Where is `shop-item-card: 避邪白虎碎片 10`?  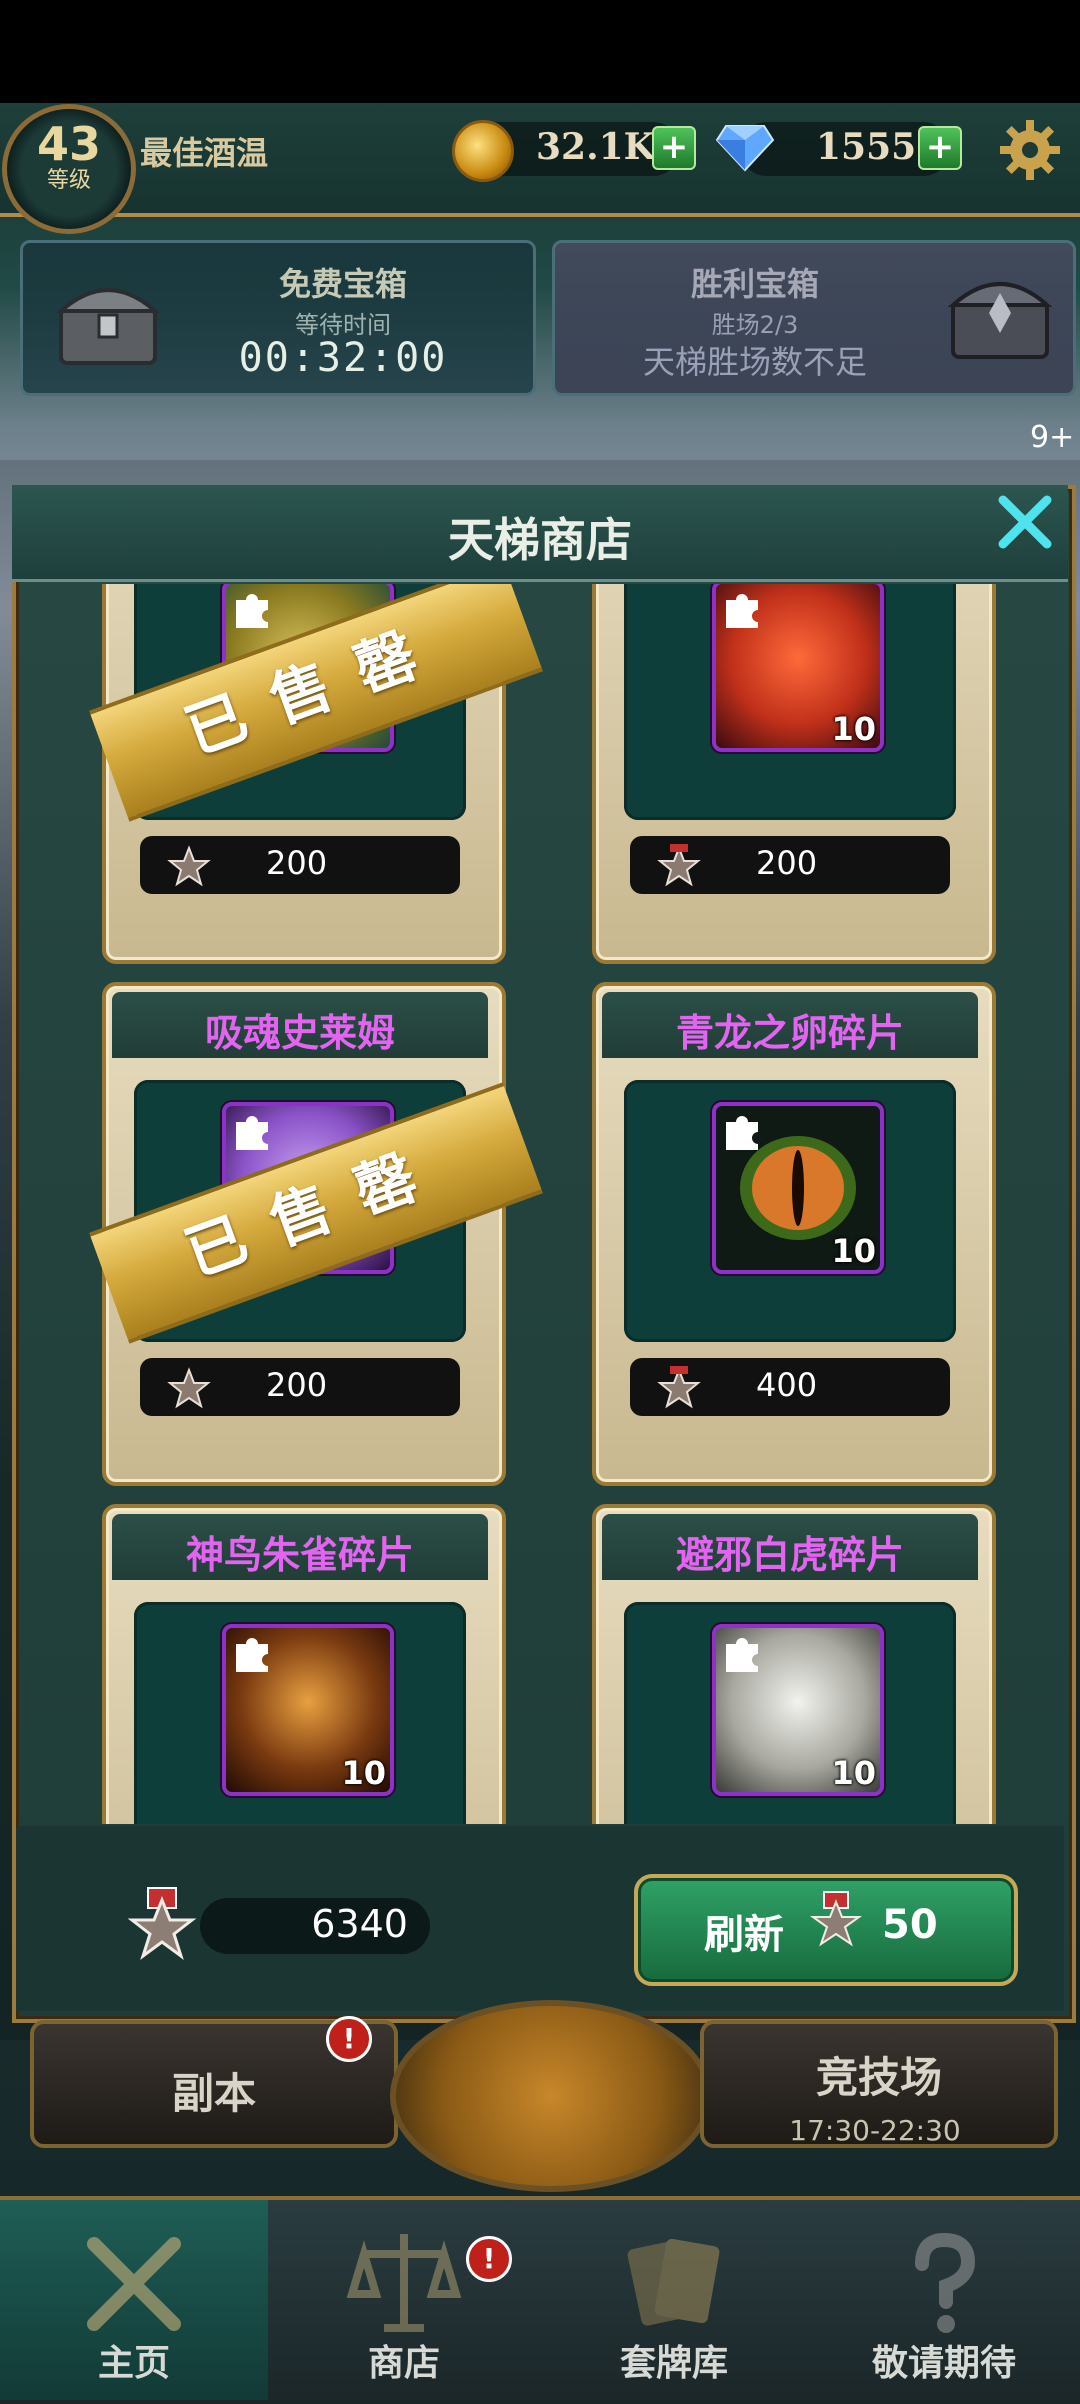 shop-item-card: 避邪白虎碎片 10 is located at coordinates (794, 1664).